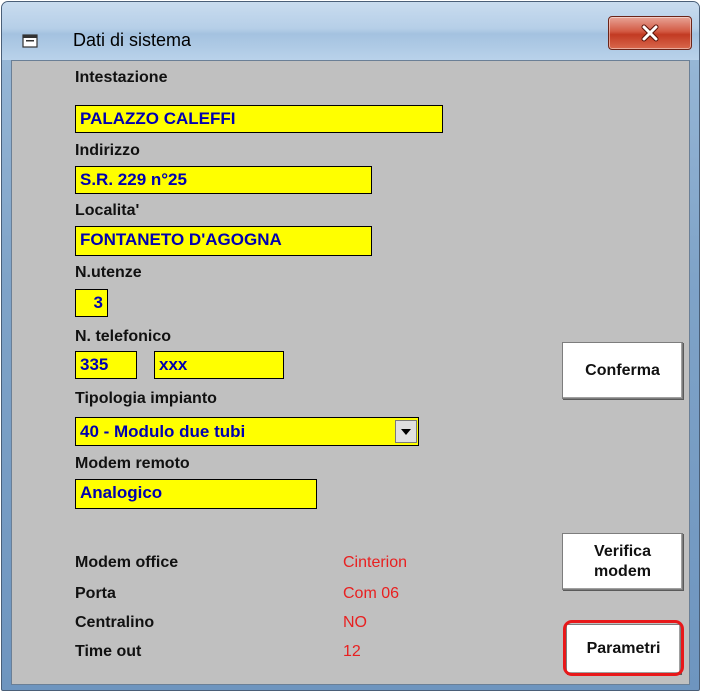 The width and height of the screenshot is (702, 693). I want to click on centralino-value: NO, so click(355, 622).